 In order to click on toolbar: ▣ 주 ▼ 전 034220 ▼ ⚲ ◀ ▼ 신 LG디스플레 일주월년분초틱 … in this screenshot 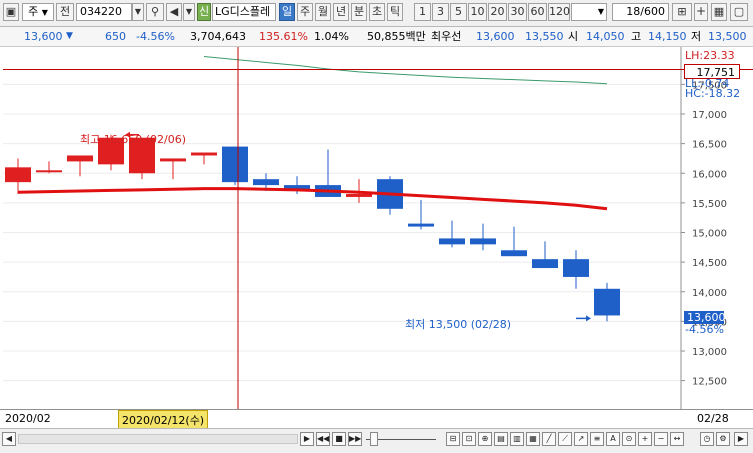, I will do `click(376, 13)`.